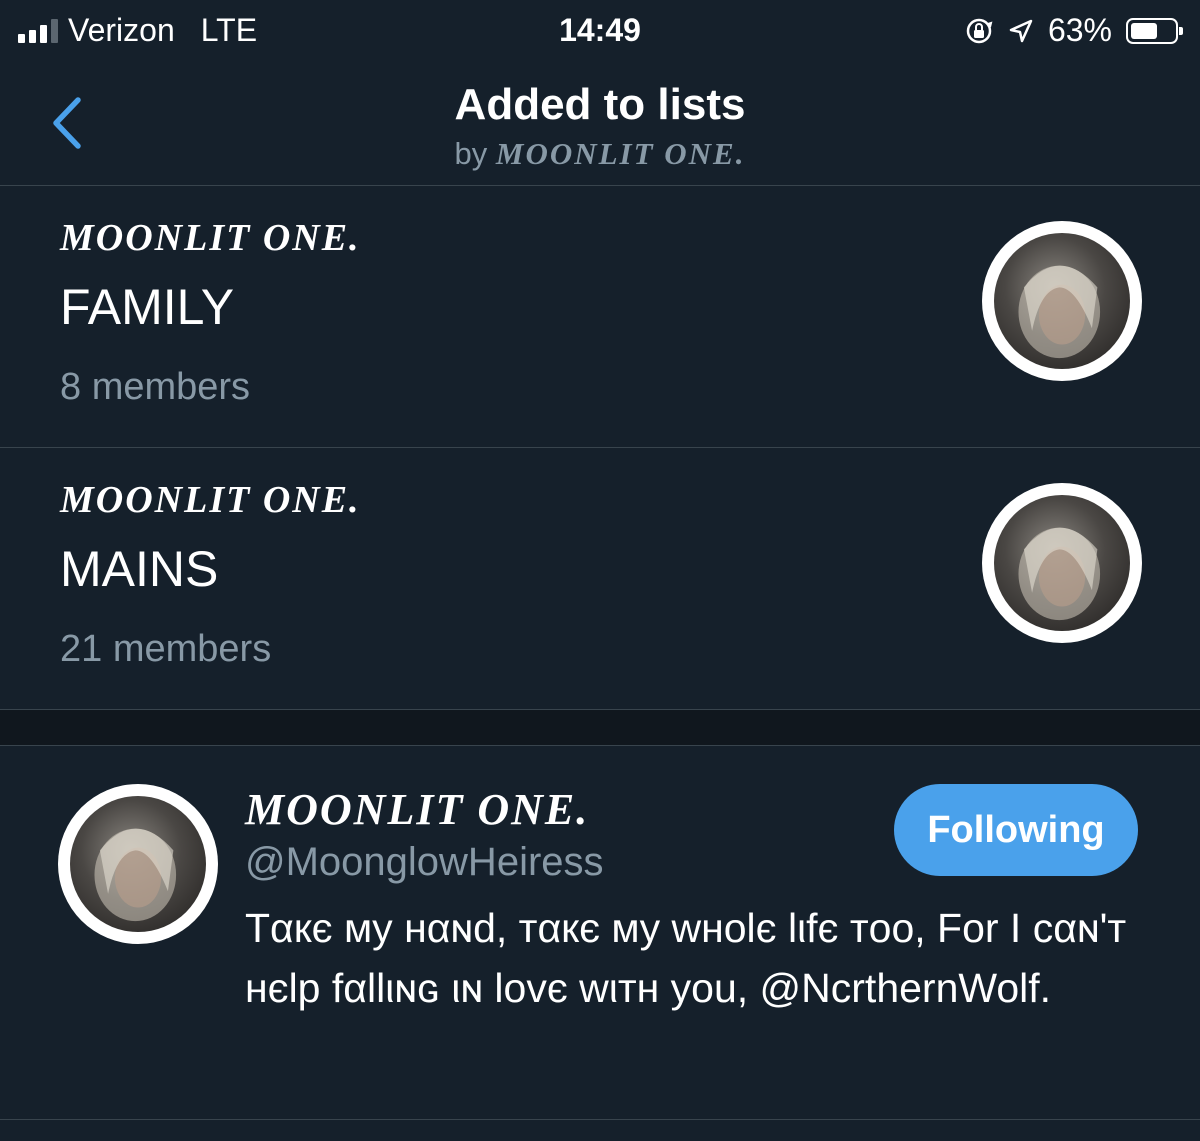 Image resolution: width=1200 pixels, height=1141 pixels. Describe the element at coordinates (600, 728) in the screenshot. I see `section-separator` at that location.